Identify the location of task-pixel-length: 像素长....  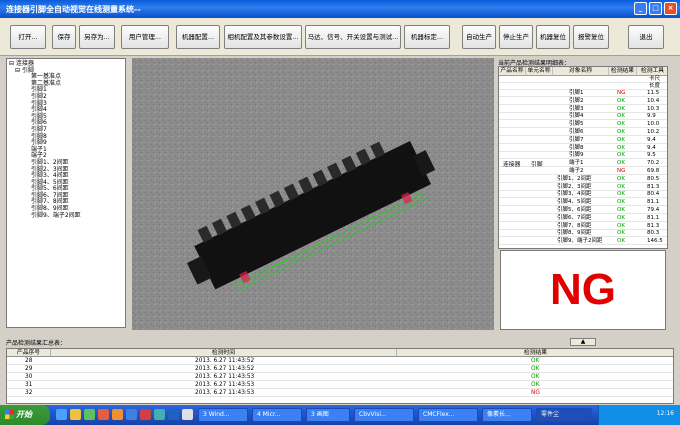
(507, 415).